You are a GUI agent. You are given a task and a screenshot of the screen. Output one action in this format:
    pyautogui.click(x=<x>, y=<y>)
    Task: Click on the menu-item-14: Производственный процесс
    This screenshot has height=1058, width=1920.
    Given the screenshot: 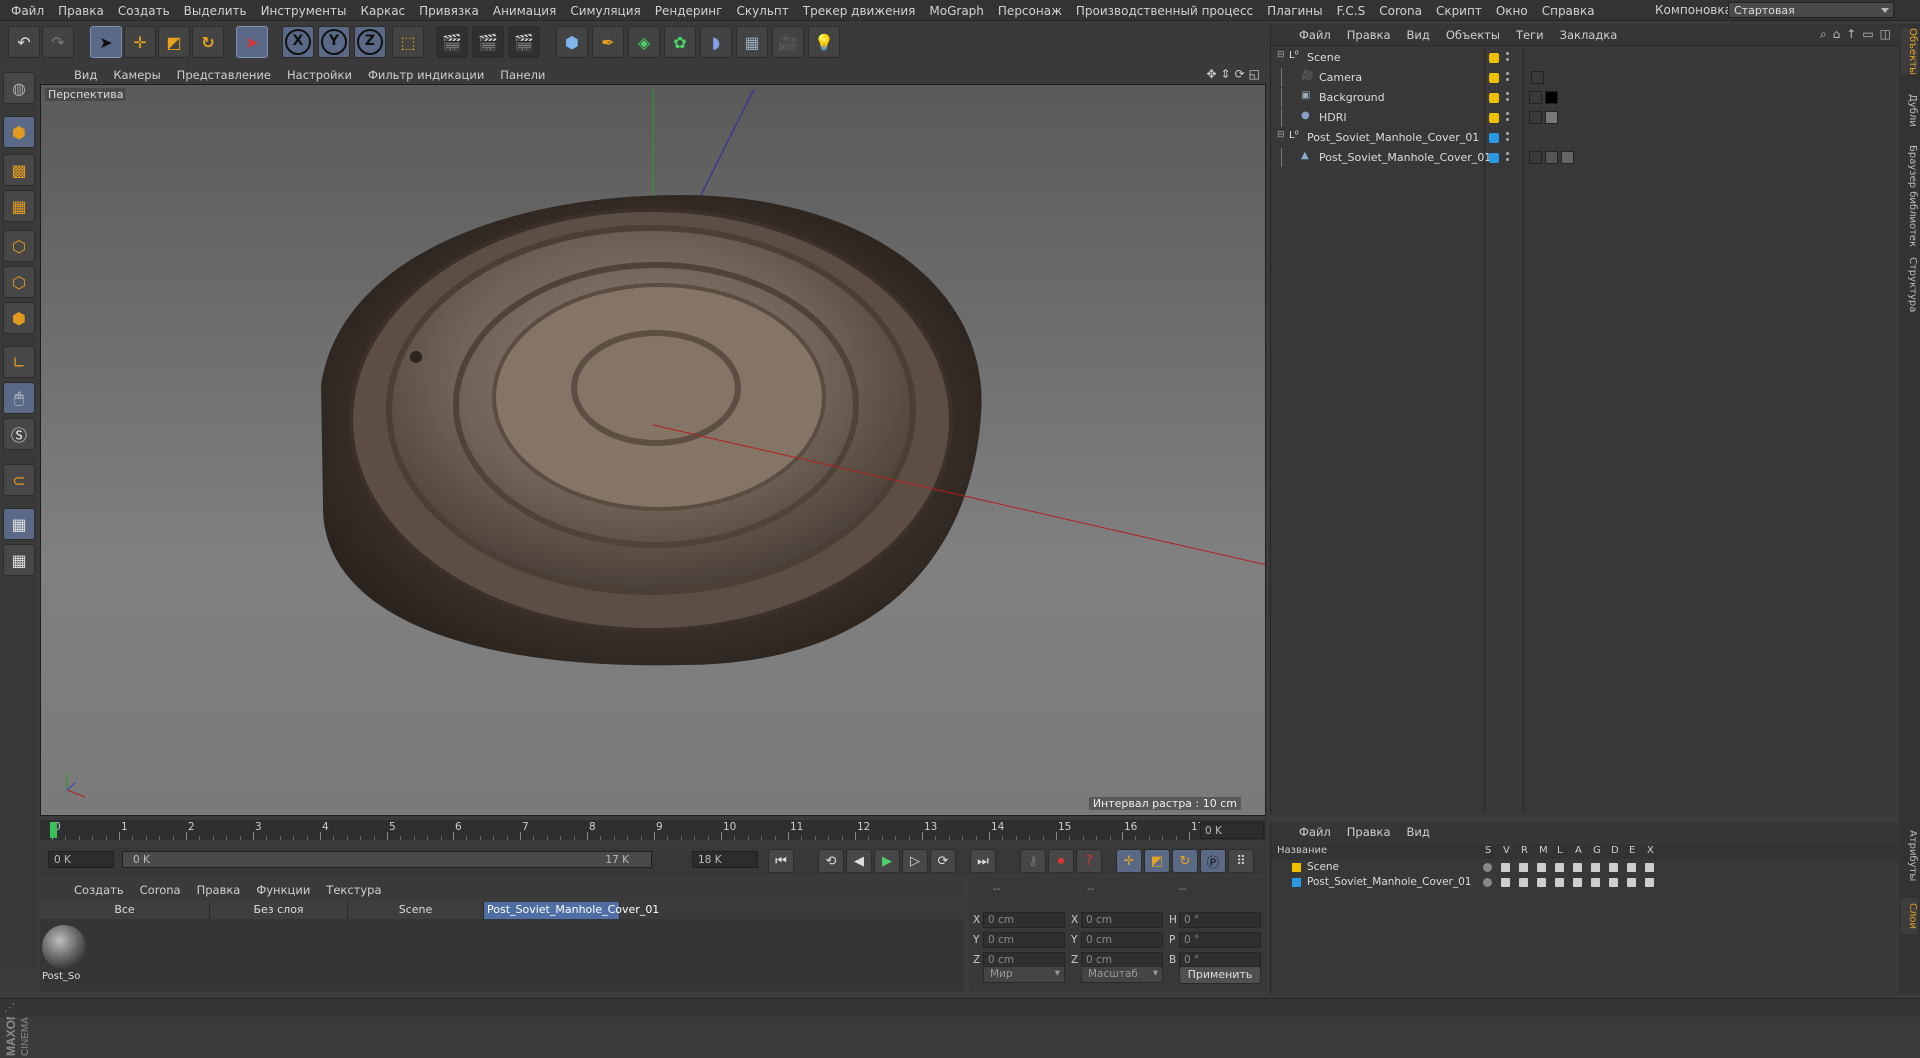 What is the action you would take?
    pyautogui.click(x=1164, y=11)
    